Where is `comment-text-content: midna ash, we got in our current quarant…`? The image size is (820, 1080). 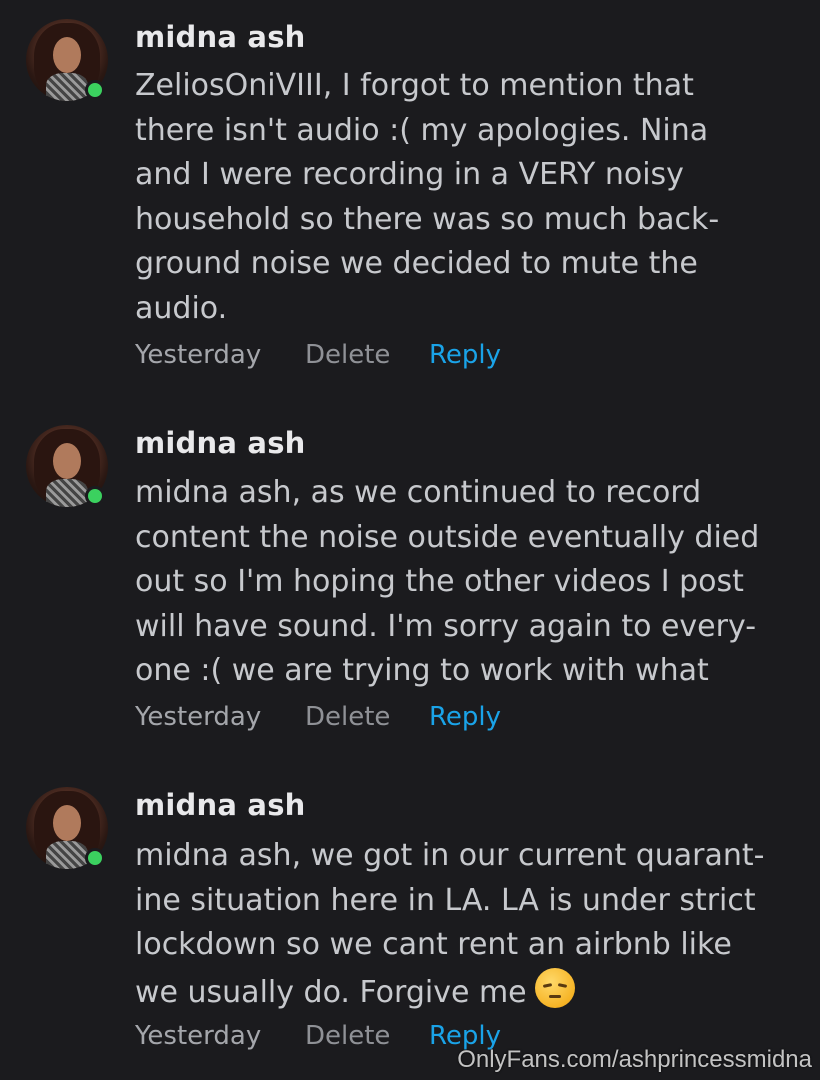
comment-text-content: midna ash, we got in our current quarant… is located at coordinates (450, 924).